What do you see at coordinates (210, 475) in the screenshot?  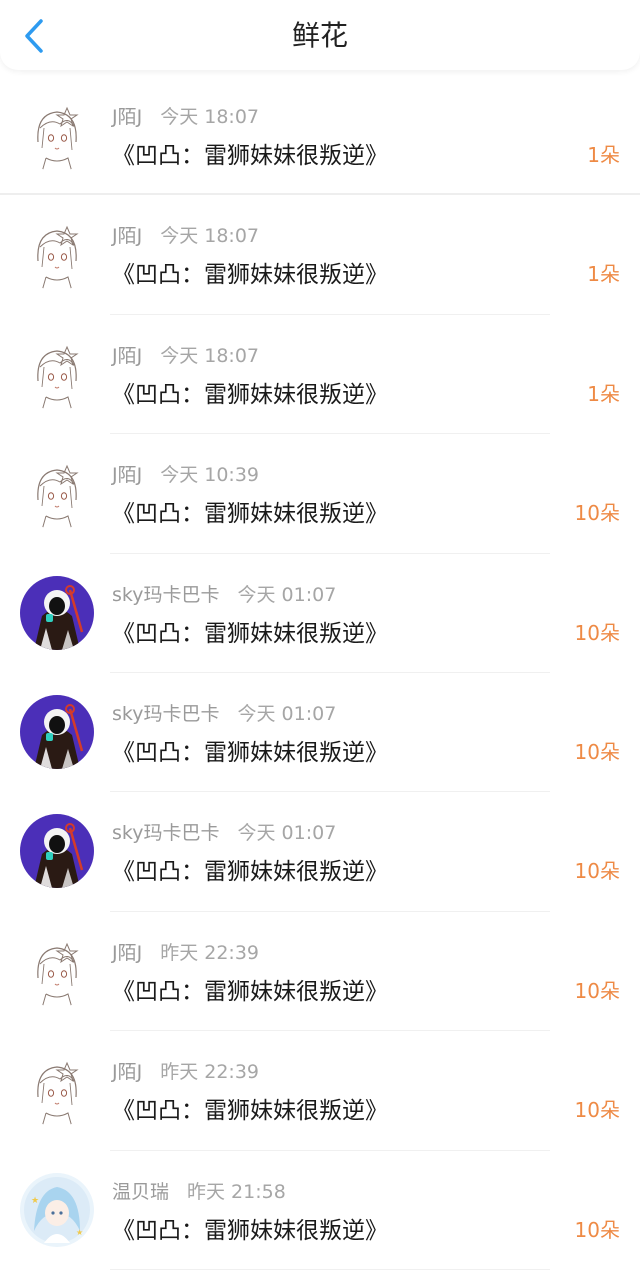 I see `timestamp: 今天 10:39` at bounding box center [210, 475].